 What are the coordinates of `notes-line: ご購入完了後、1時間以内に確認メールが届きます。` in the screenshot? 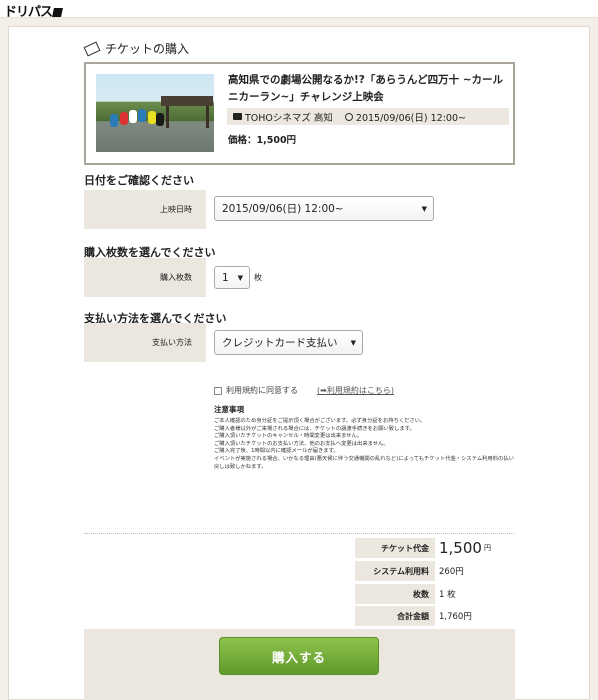 It's located at (276, 451).